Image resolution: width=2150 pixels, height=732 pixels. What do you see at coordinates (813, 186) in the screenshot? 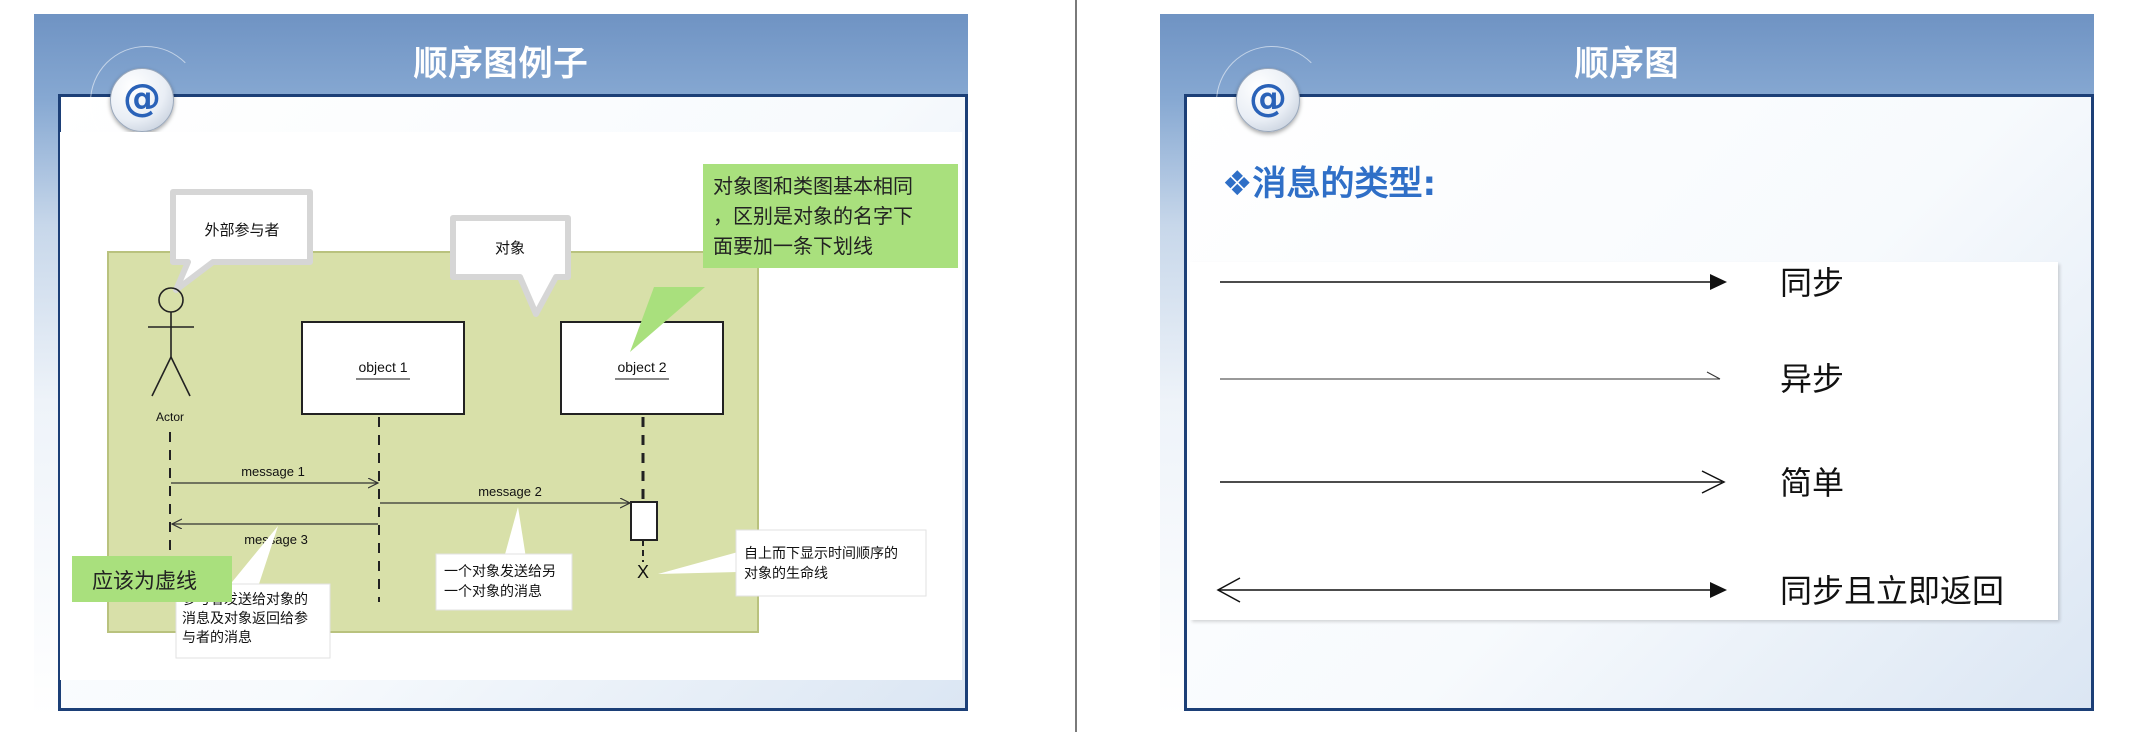
I see `note-underline-line-1: 对象图和类图基本相同` at bounding box center [813, 186].